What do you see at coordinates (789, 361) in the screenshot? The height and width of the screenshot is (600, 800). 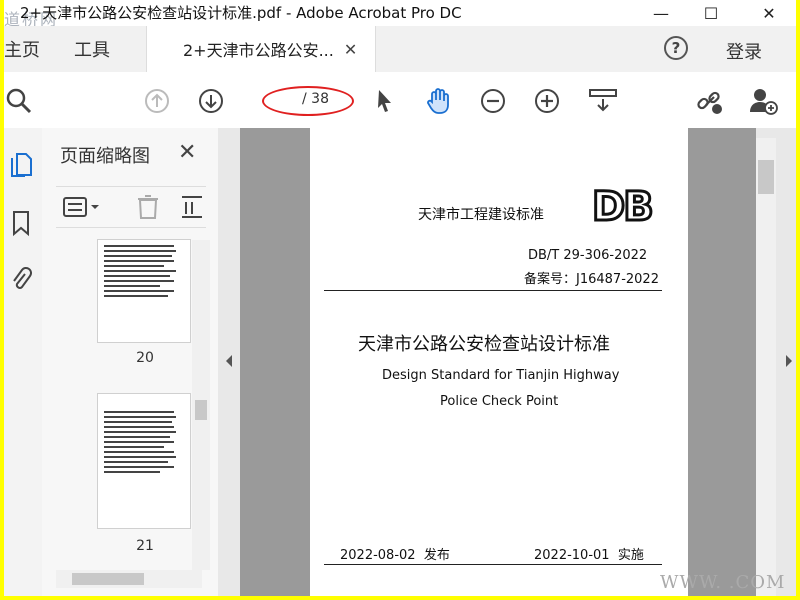 I see `expand-right-panel-icon` at bounding box center [789, 361].